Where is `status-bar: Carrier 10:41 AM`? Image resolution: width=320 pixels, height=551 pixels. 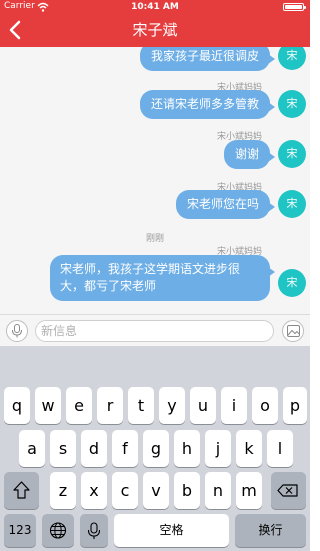
status-bar: Carrier 10:41 AM is located at coordinates (155, 7).